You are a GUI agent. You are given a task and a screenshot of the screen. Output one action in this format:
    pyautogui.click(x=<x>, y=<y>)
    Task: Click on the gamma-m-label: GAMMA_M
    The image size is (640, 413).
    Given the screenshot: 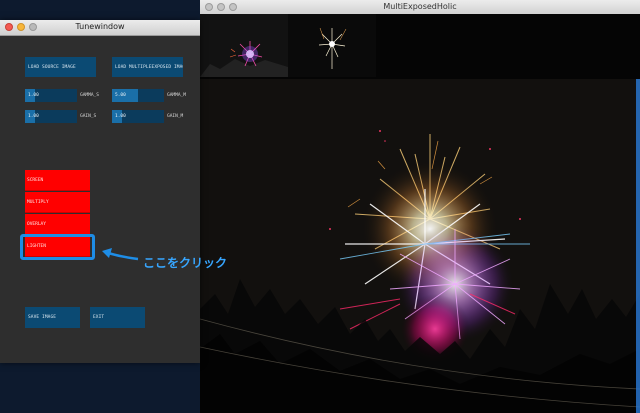 What is the action you would take?
    pyautogui.click(x=176, y=95)
    